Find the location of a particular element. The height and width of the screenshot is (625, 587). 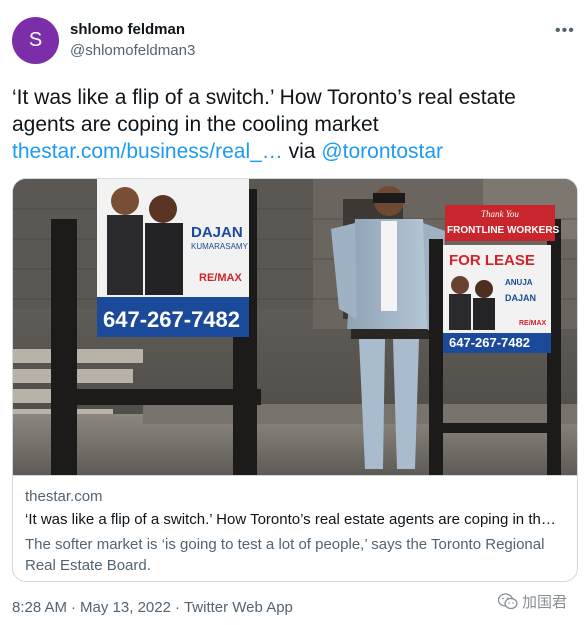

watermark-text: 加国君 is located at coordinates (545, 602).